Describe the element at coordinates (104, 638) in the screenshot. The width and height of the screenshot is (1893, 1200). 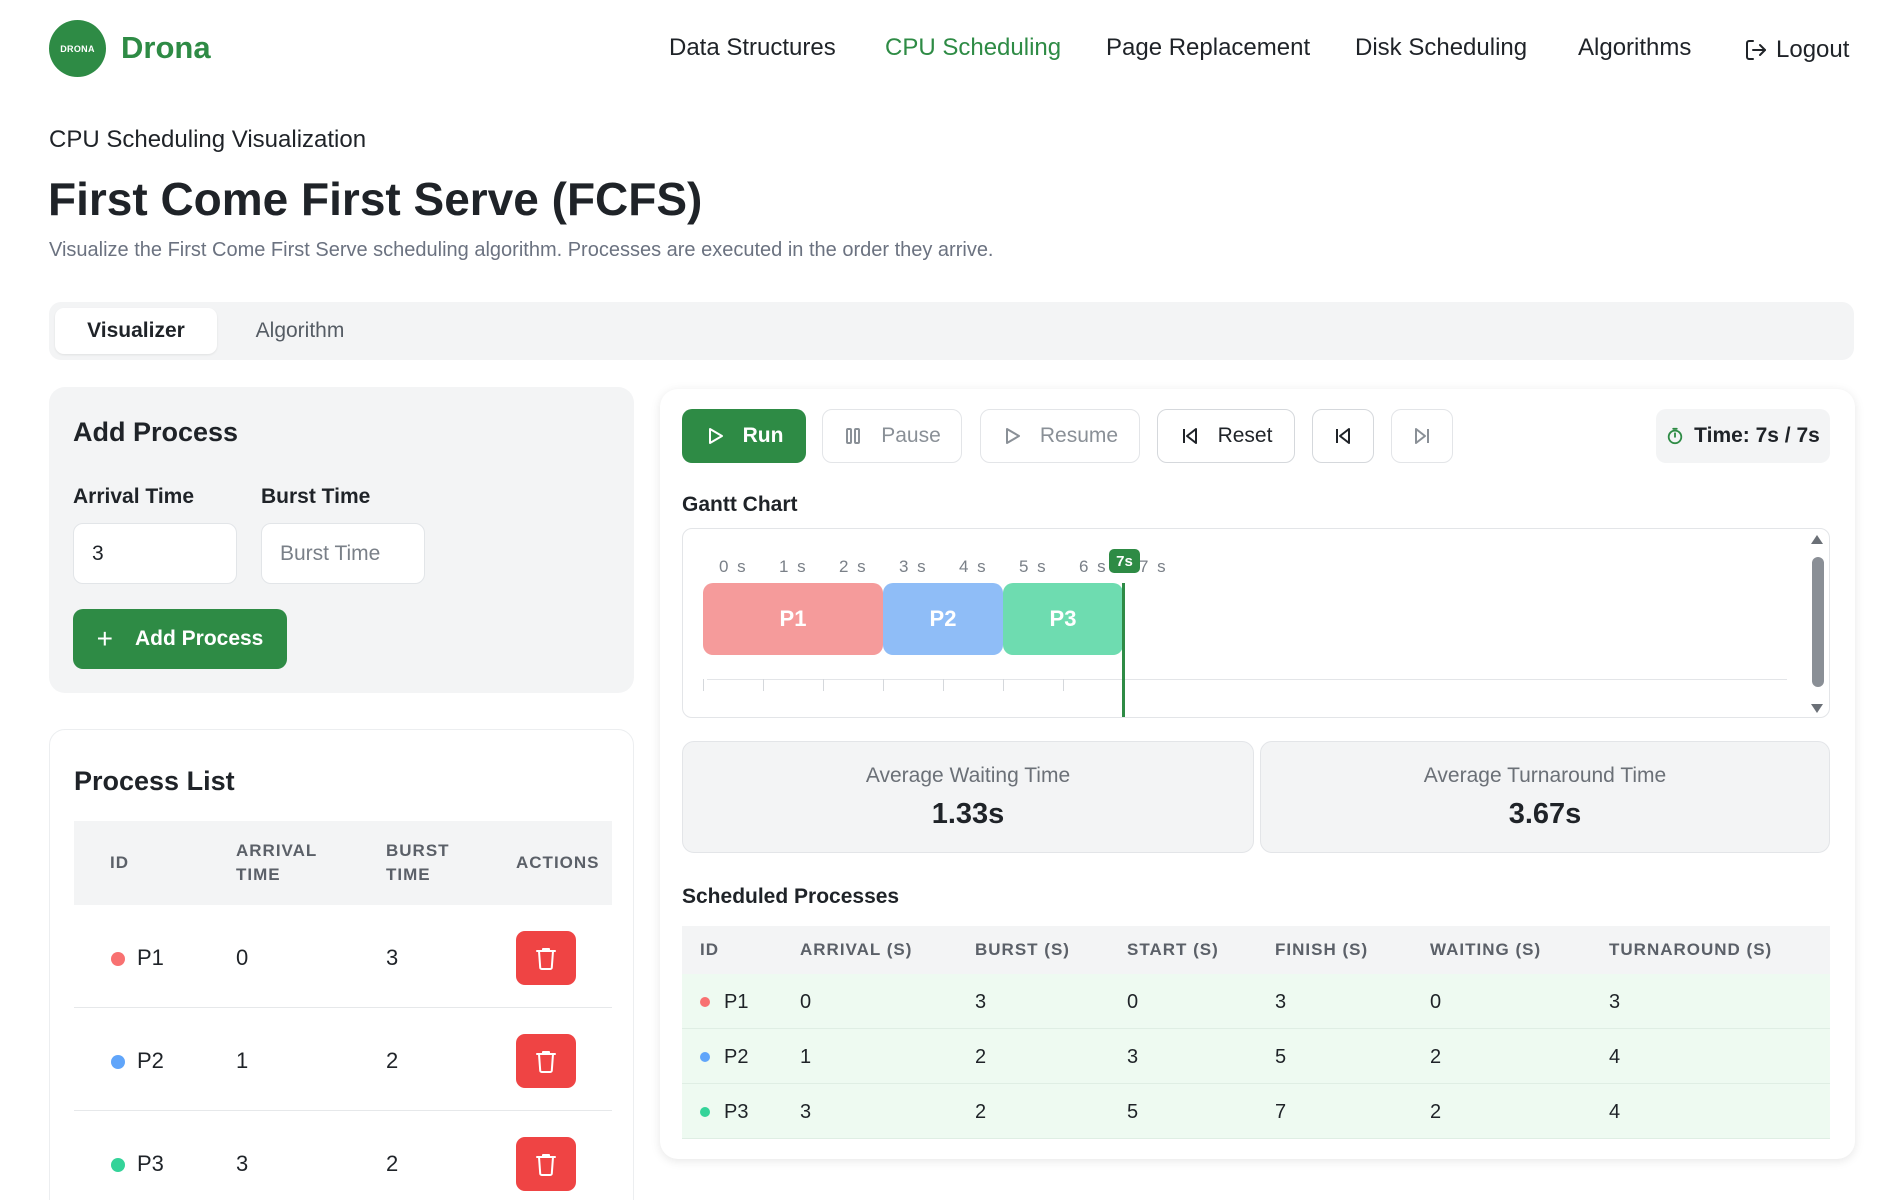
I see `plus-icon: +` at that location.